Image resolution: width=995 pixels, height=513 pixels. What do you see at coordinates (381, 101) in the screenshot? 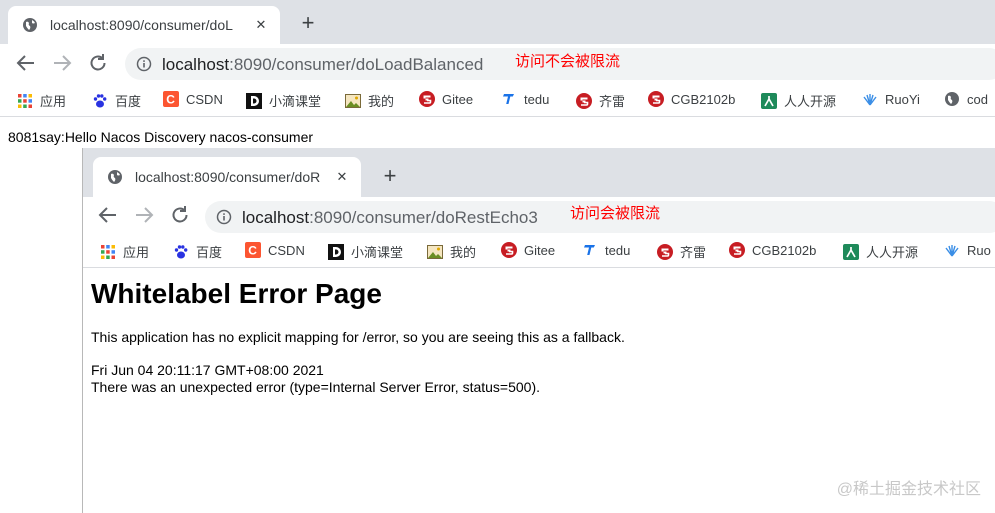
I see `bookmark-label: 我的` at bounding box center [381, 101].